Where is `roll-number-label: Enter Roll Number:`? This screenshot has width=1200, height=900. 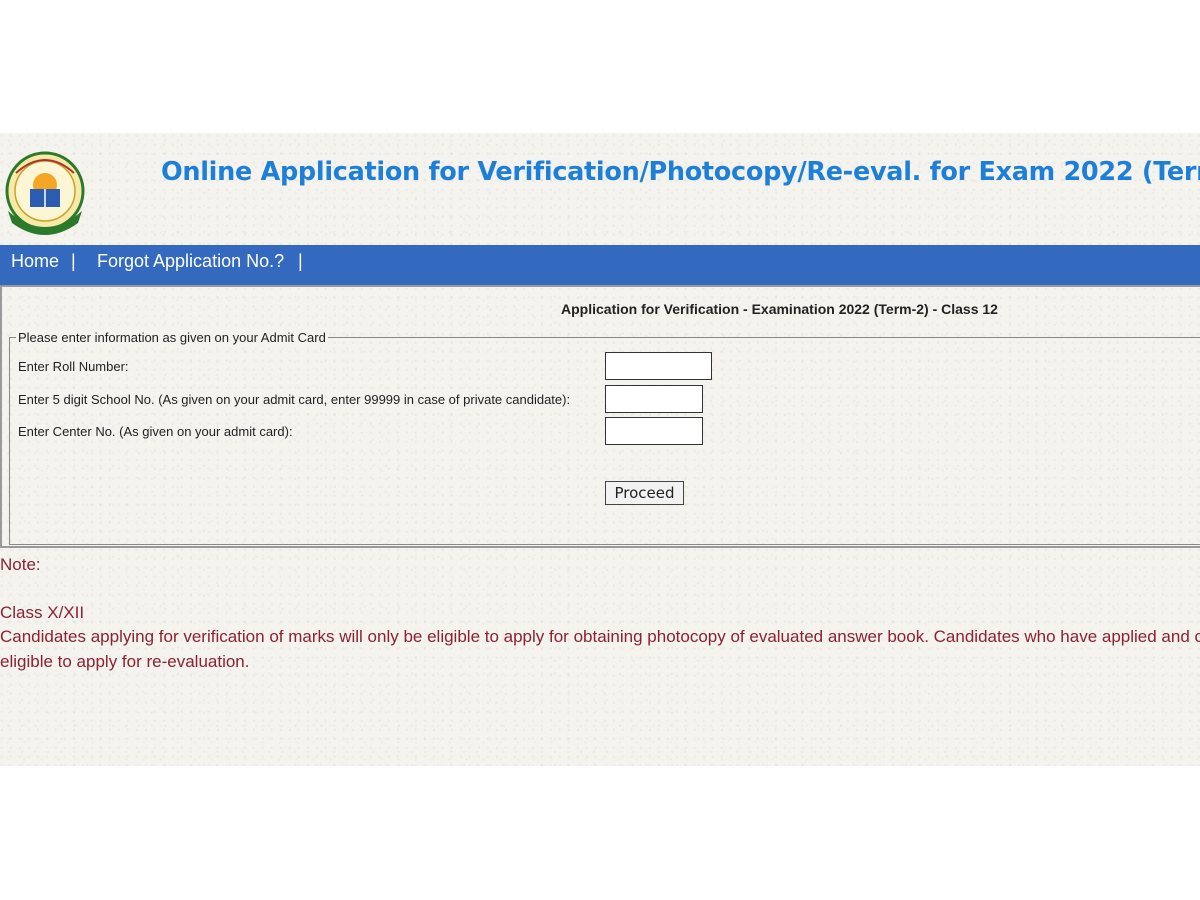
roll-number-label: Enter Roll Number: is located at coordinates (73, 366).